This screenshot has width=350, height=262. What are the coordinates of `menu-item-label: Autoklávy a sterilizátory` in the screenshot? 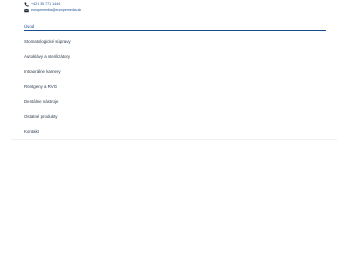 It's located at (47, 56).